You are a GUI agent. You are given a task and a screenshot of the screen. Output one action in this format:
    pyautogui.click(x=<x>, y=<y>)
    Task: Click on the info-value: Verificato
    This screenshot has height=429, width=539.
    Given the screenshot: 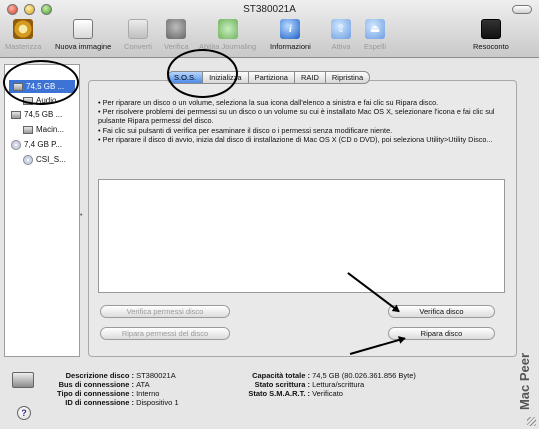 What is the action you would take?
    pyautogui.click(x=327, y=393)
    